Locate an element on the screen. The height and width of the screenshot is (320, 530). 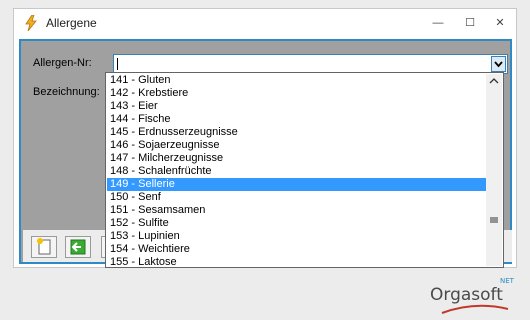
dropdown-toggle-button is located at coordinates (498, 64).